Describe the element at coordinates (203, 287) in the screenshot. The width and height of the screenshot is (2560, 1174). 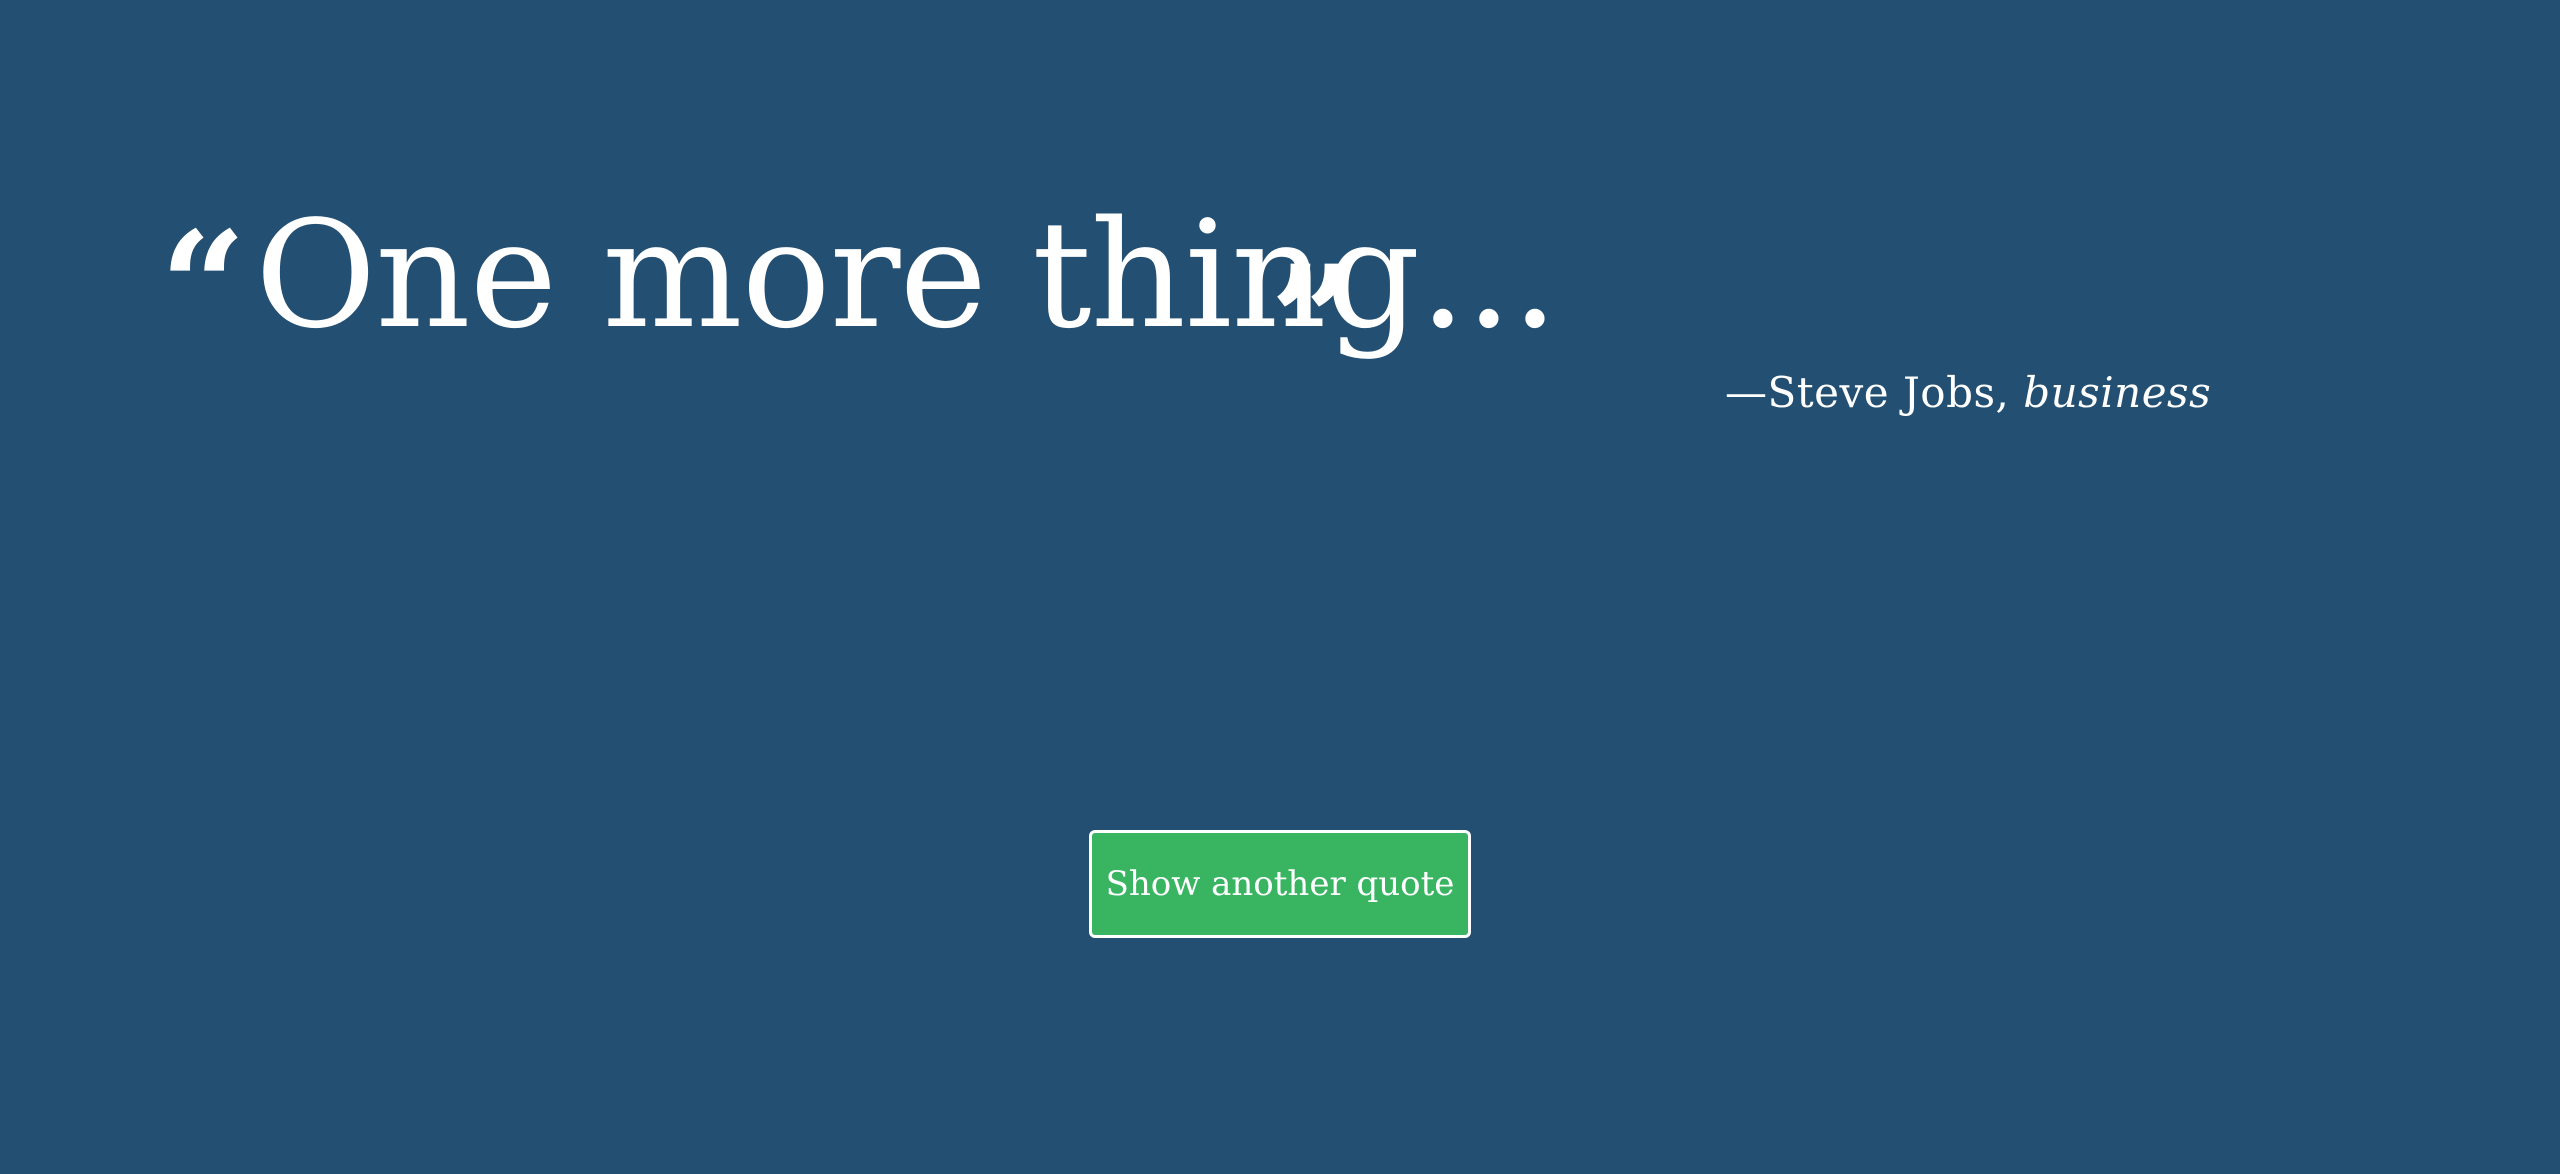
I see `open-quote-icon: “` at that location.